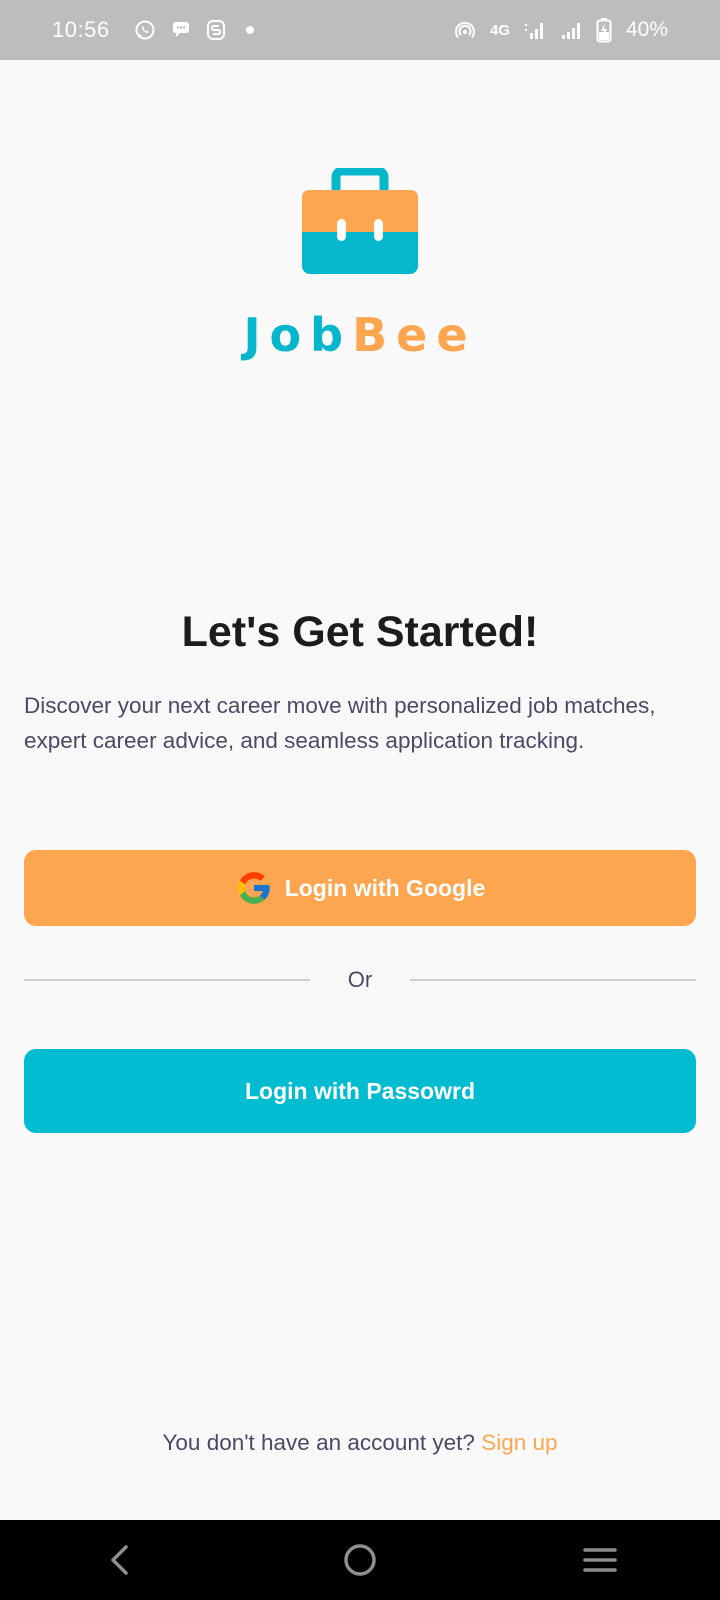 The height and width of the screenshot is (1600, 720). I want to click on back-chevron-icon, so click(119, 1560).